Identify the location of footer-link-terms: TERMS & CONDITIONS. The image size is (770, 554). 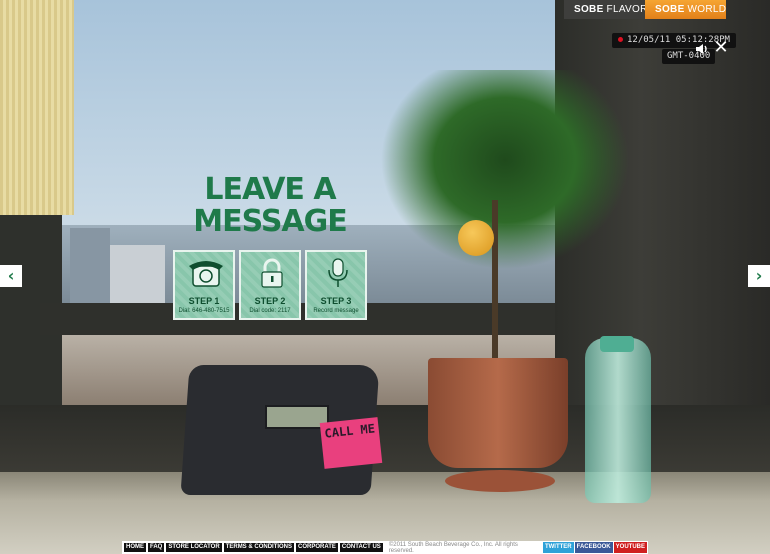
(259, 547).